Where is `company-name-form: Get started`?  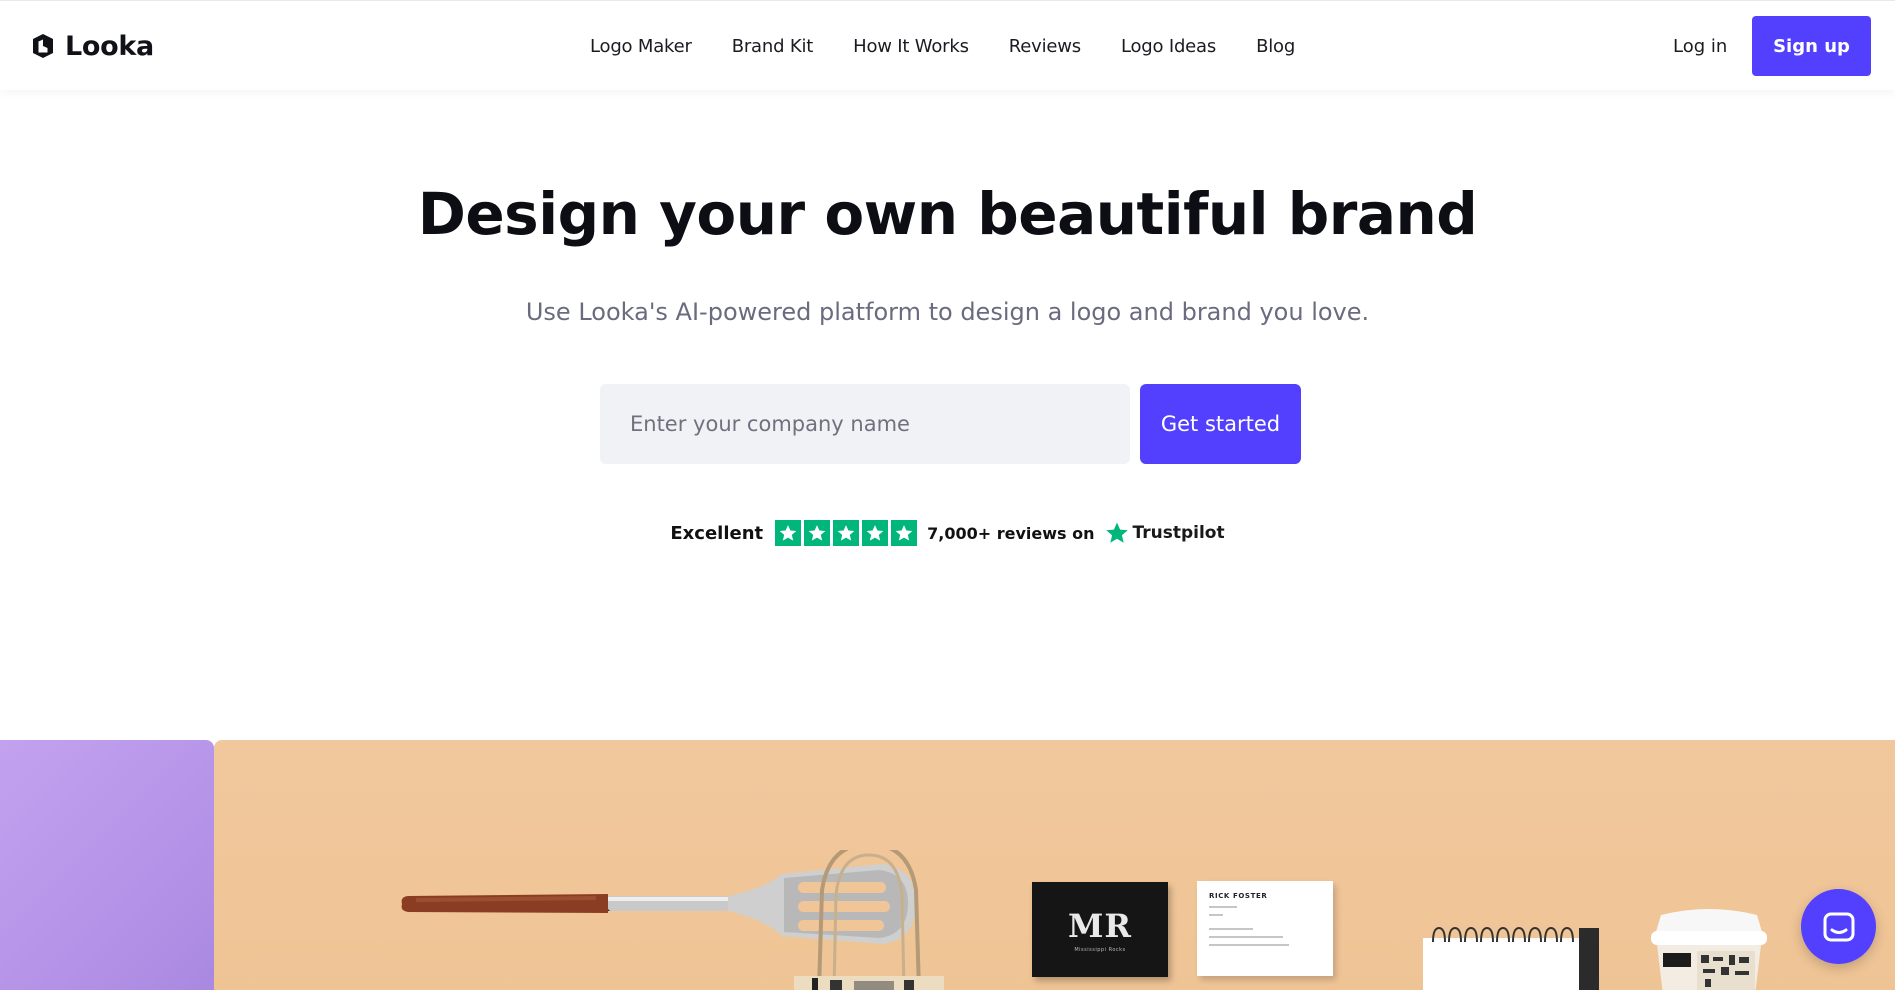
company-name-form: Get started is located at coordinates (950, 424).